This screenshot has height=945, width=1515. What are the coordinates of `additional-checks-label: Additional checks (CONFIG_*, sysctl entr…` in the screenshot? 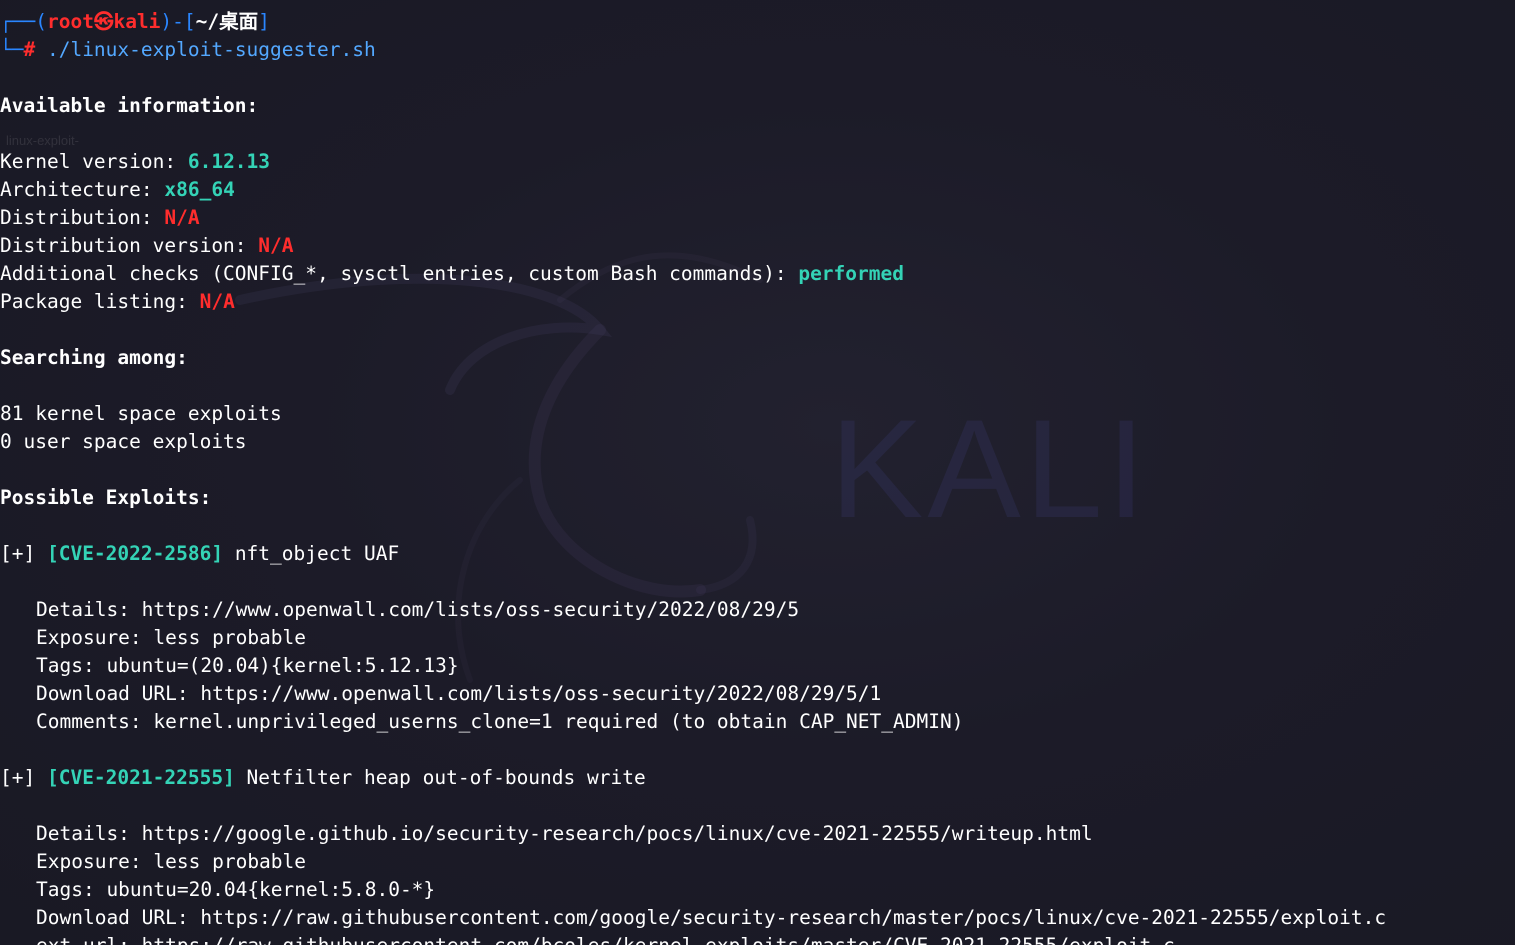 It's located at (399, 273).